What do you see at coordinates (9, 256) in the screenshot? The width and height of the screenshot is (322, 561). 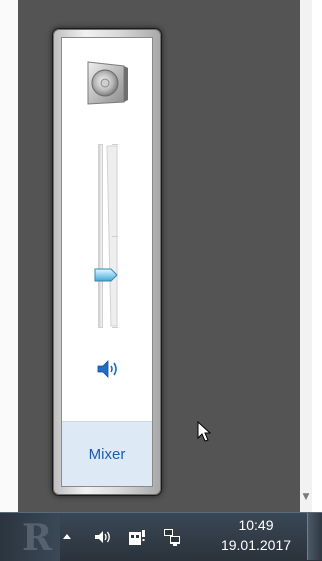 I see `left-window-edge` at bounding box center [9, 256].